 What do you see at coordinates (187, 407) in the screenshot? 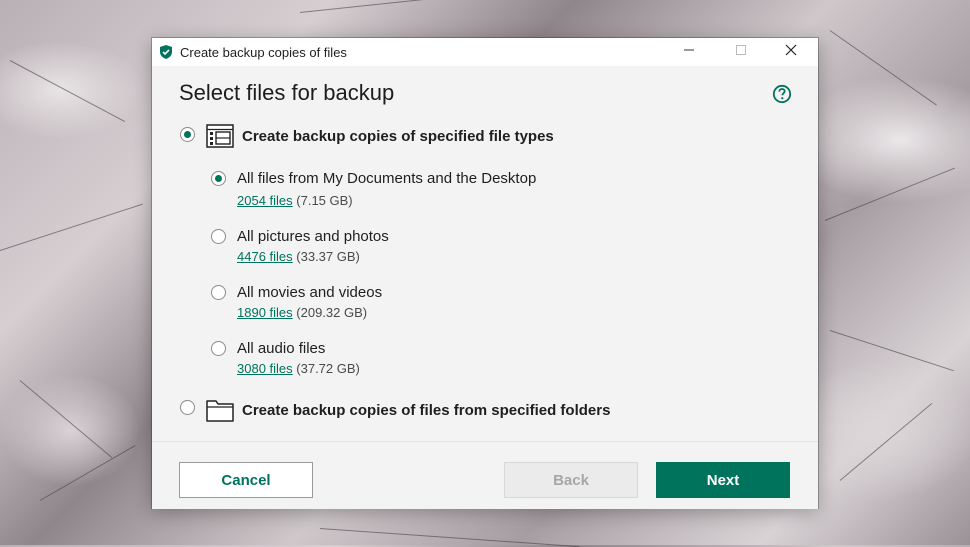
I see `folders-radio` at bounding box center [187, 407].